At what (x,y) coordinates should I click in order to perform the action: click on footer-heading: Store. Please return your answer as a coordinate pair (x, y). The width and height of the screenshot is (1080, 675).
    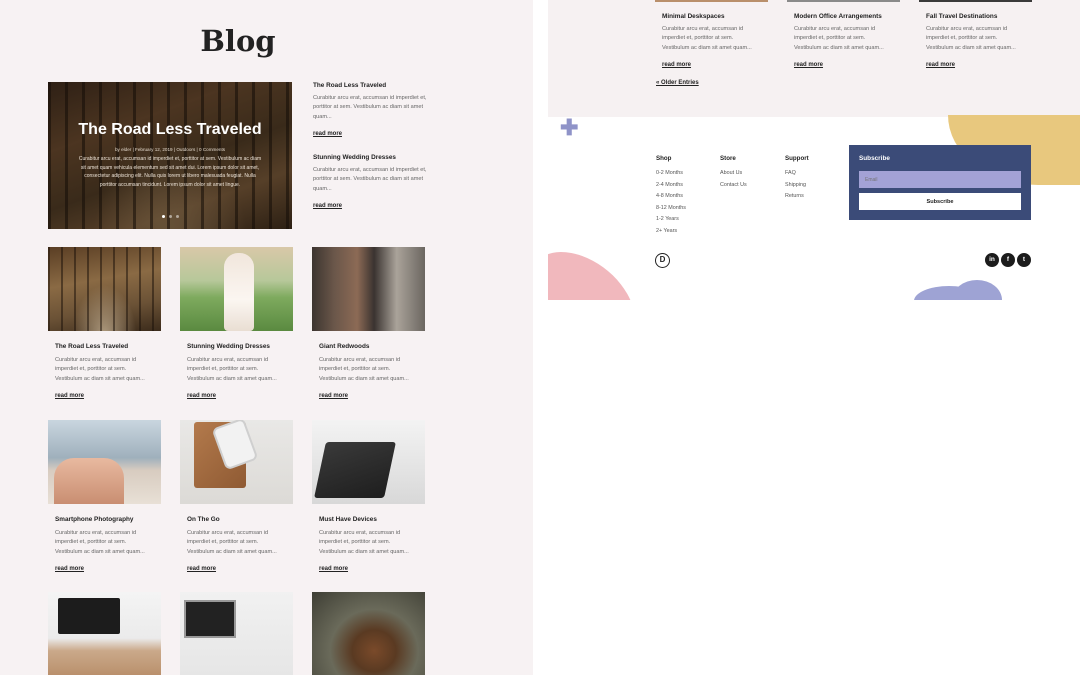
    Looking at the image, I should click on (728, 158).